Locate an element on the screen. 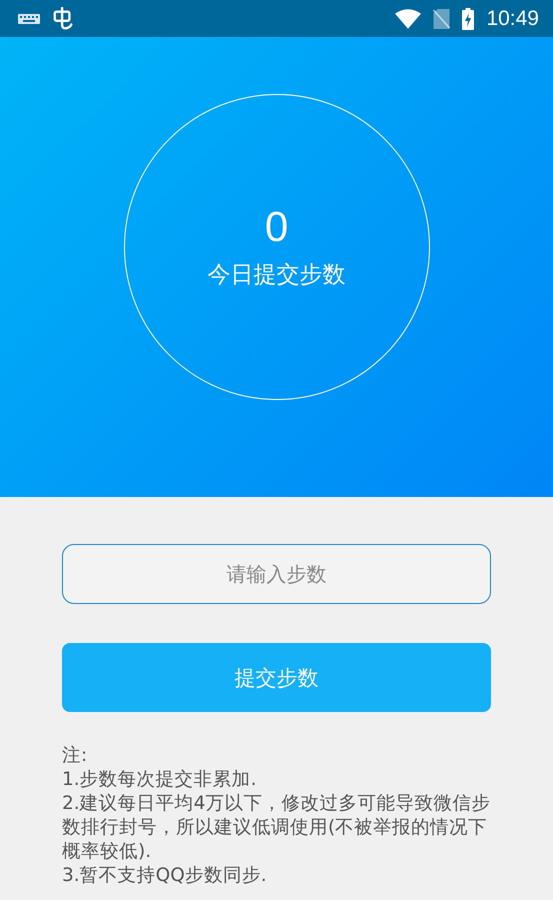  keyboard-icon is located at coordinates (29, 19).